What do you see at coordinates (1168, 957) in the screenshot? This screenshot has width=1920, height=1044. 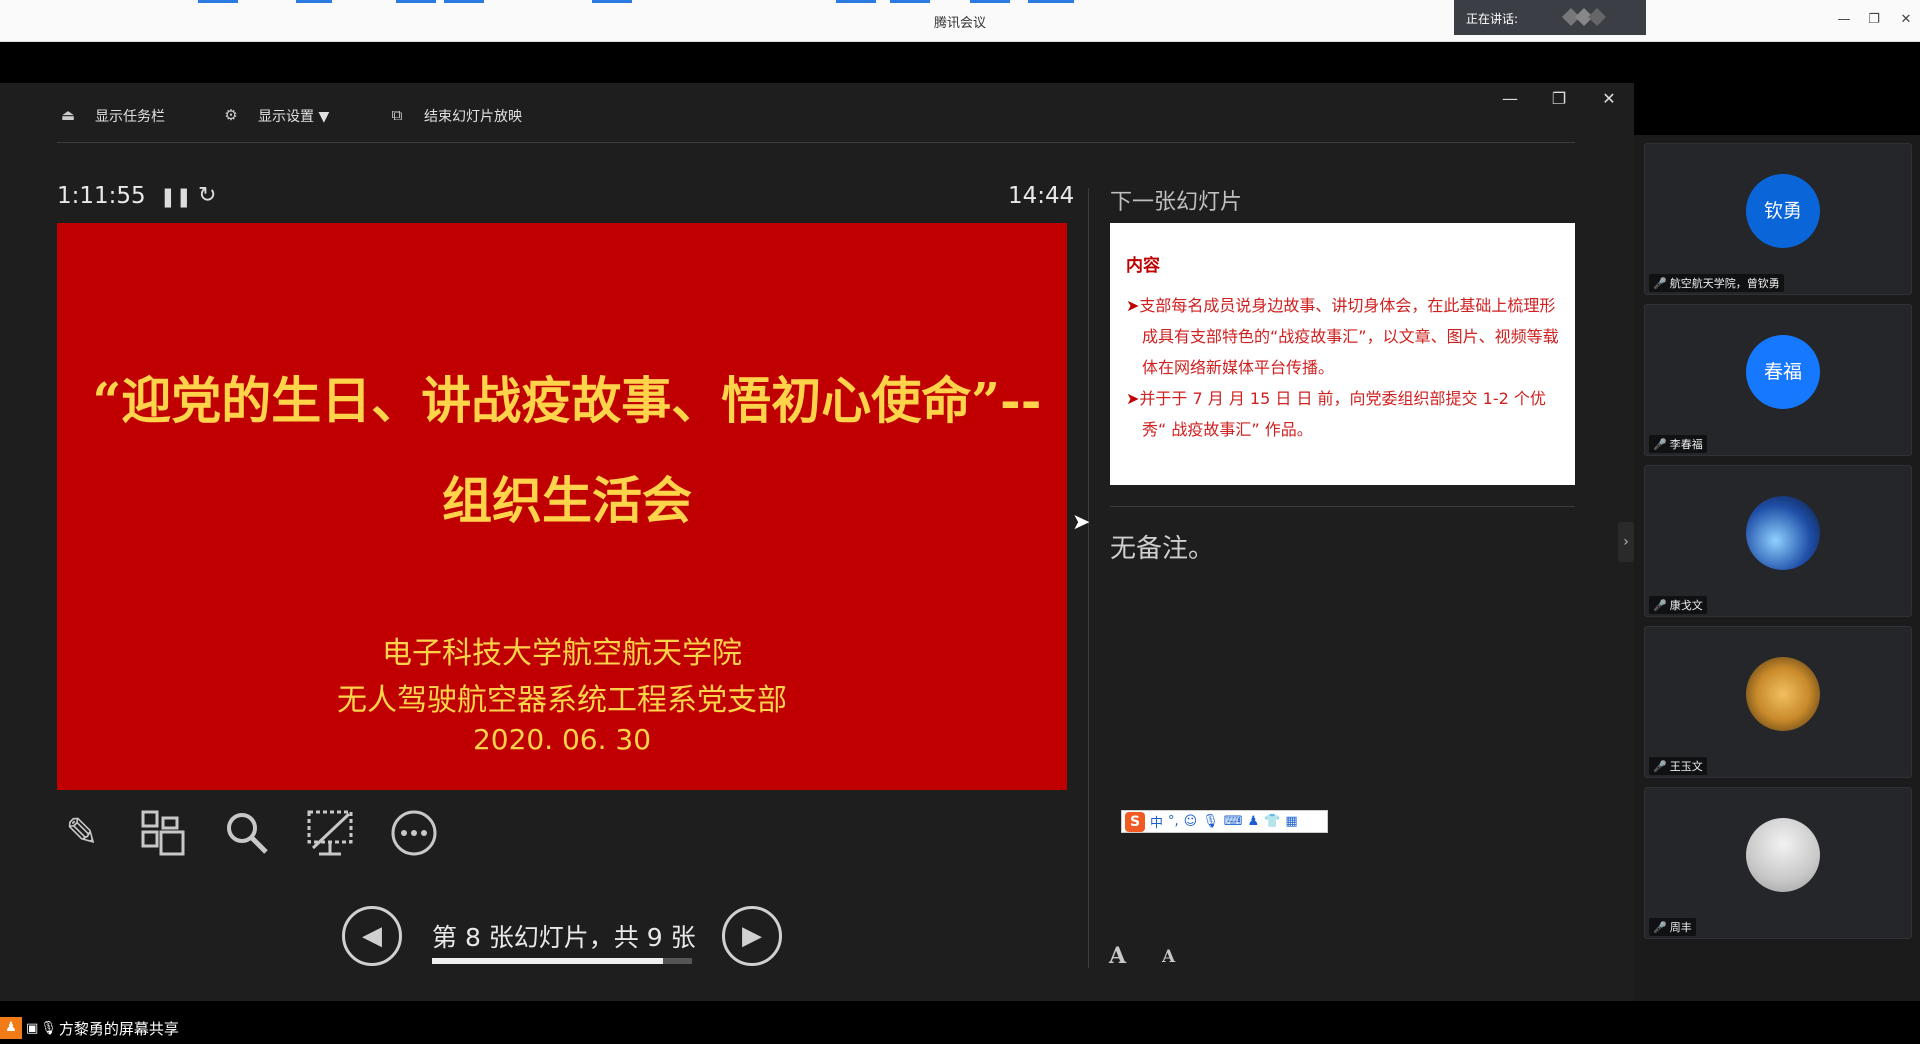 I see `decrease-font-button: A` at bounding box center [1168, 957].